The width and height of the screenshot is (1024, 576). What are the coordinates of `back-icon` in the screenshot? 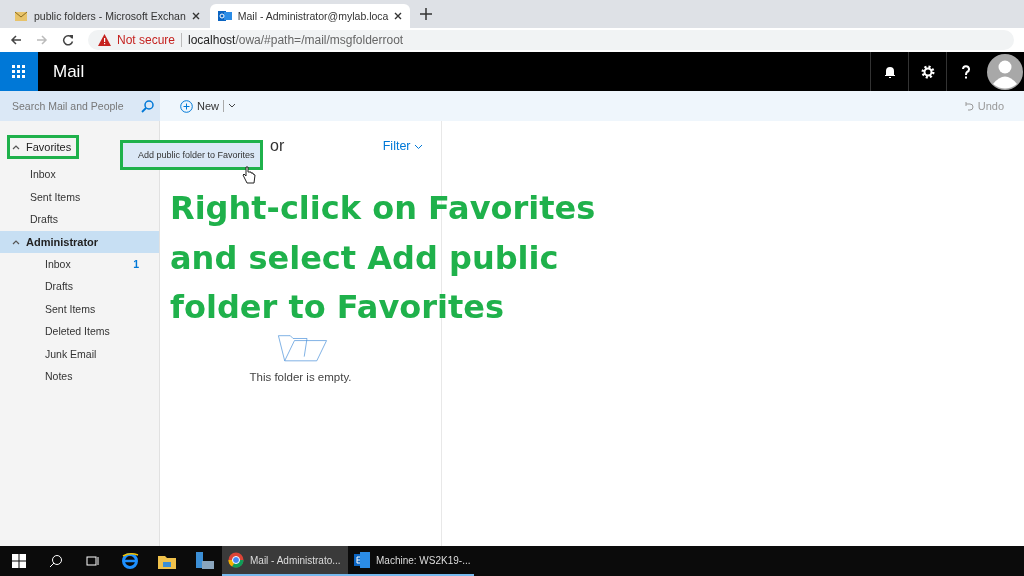 It's located at (16, 40).